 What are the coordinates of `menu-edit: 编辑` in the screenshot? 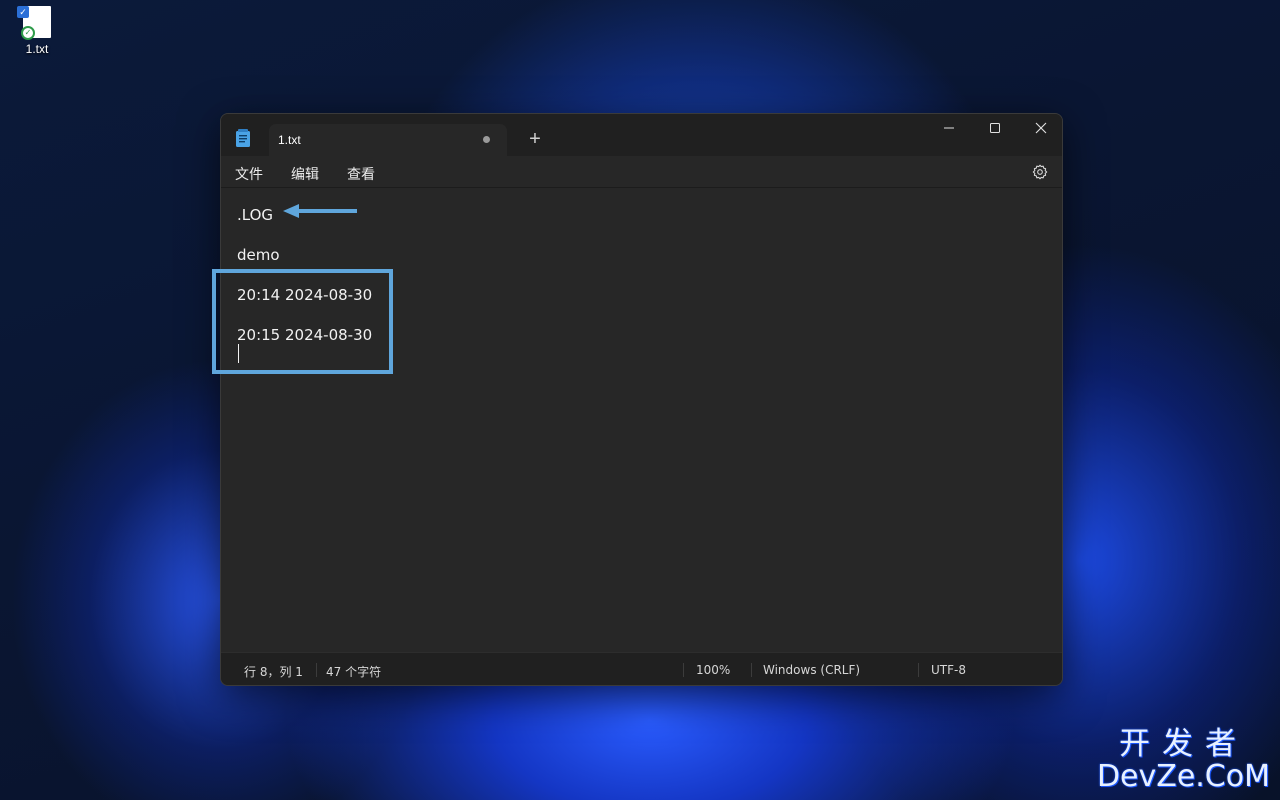 It's located at (305, 174).